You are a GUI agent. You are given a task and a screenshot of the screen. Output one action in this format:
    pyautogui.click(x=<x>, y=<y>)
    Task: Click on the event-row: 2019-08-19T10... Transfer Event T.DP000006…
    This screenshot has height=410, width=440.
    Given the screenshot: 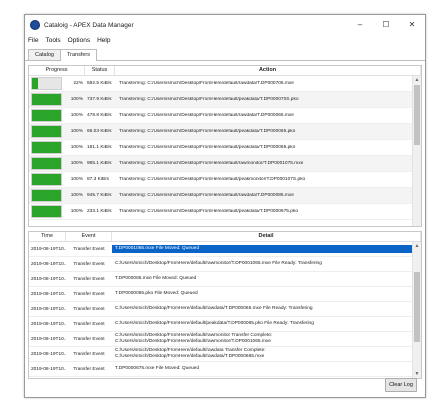 What is the action you would take?
    pyautogui.click(x=221, y=294)
    